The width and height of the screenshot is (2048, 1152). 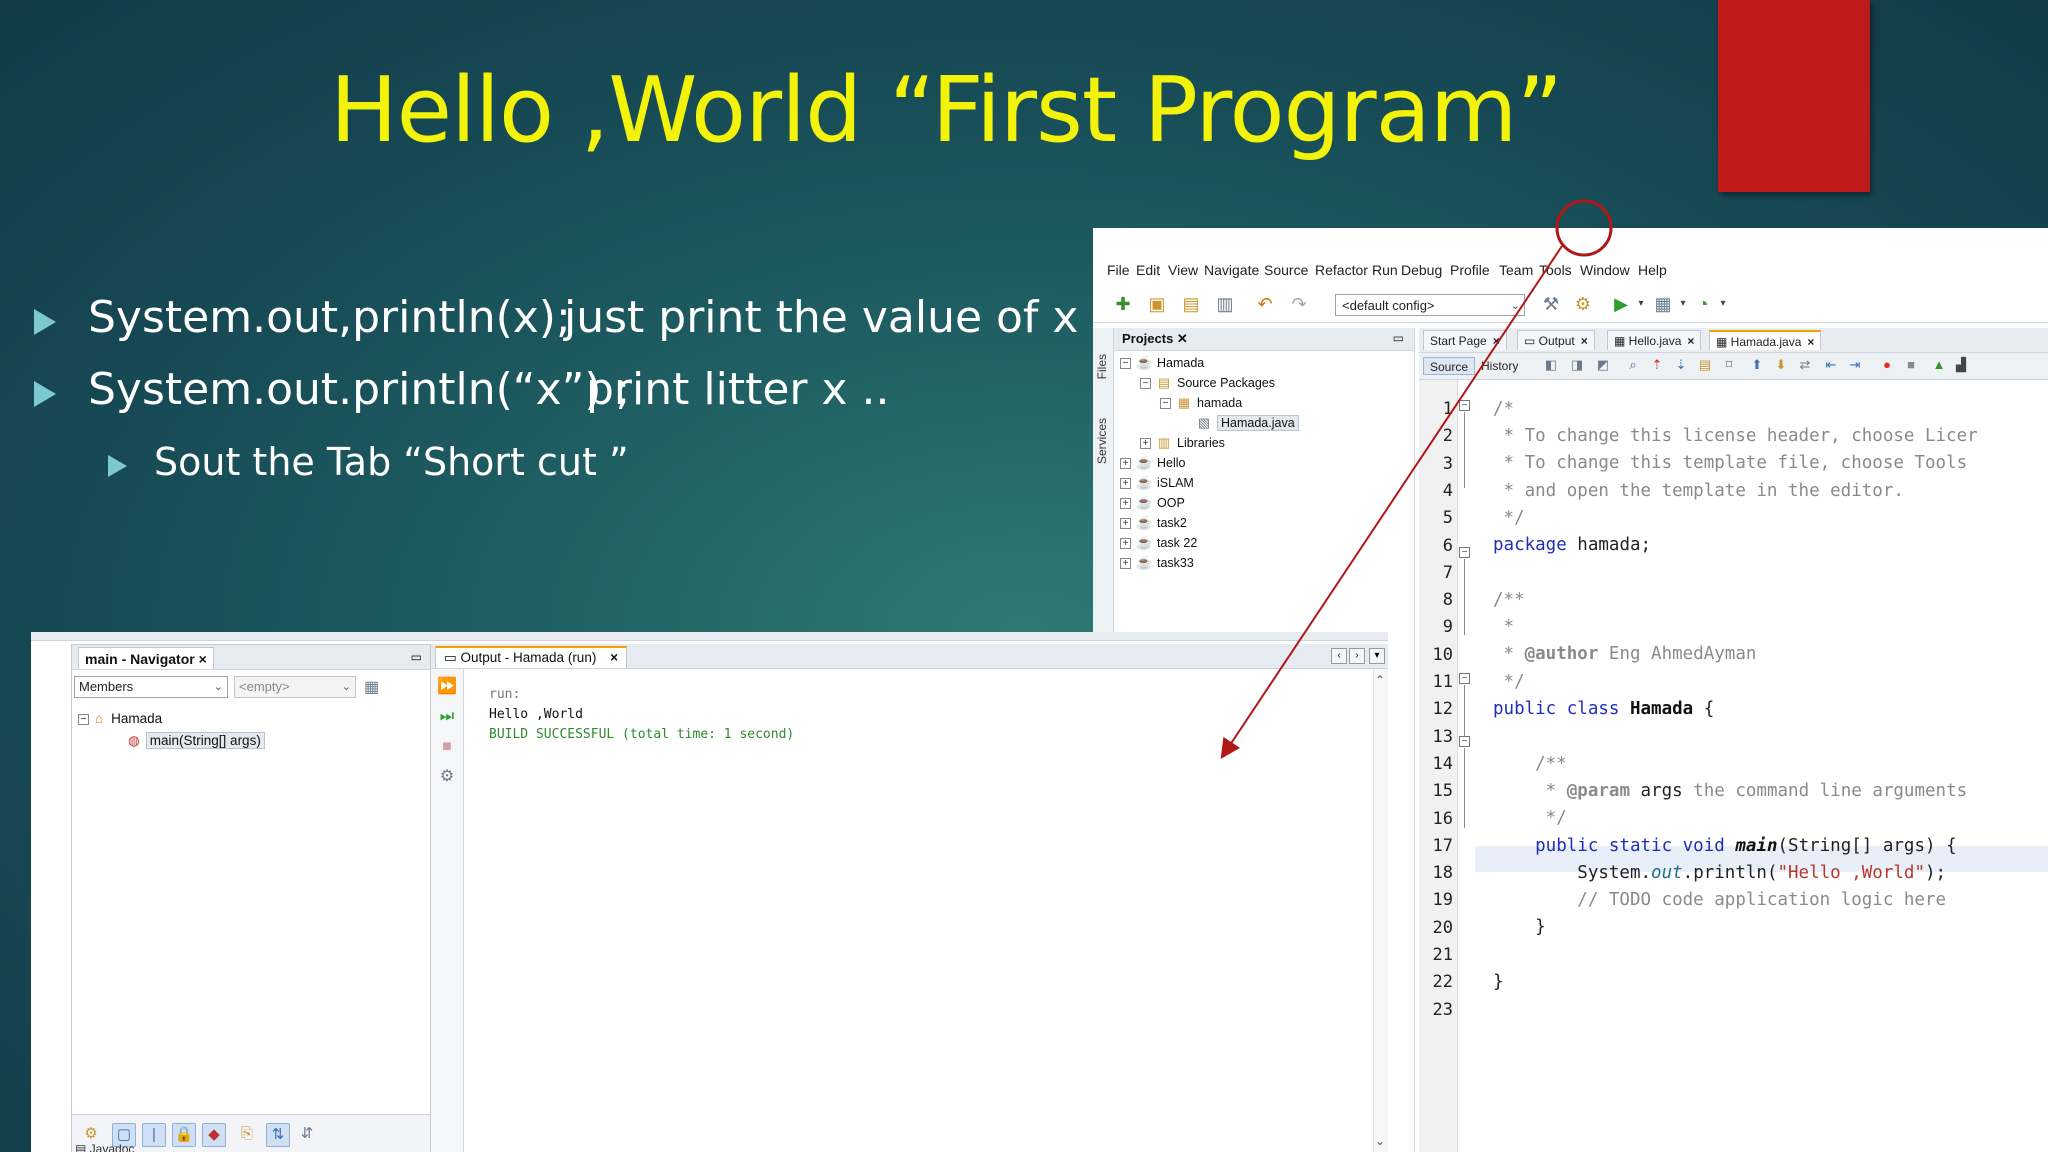 I want to click on annotation-arrow, so click(x=1391, y=502).